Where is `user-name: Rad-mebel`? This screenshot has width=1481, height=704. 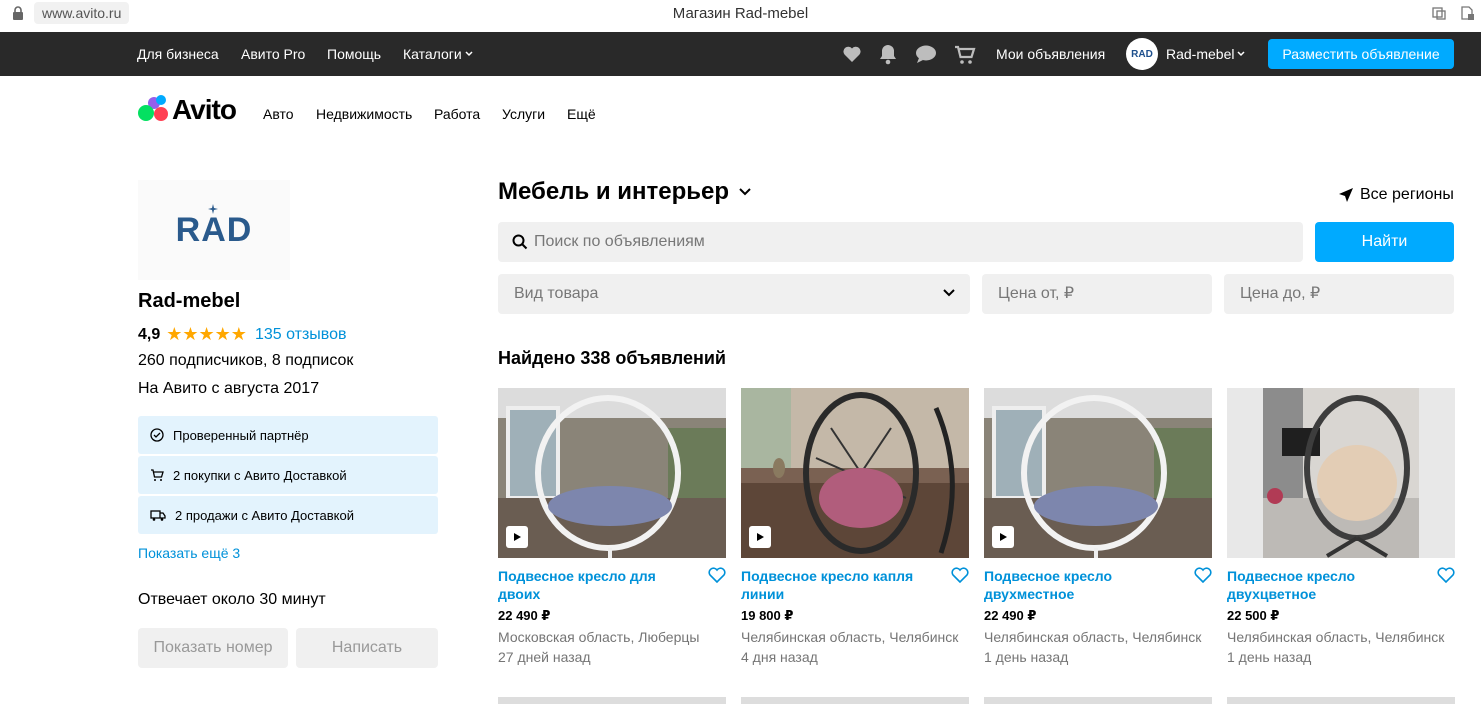
user-name: Rad-mebel is located at coordinates (1200, 54).